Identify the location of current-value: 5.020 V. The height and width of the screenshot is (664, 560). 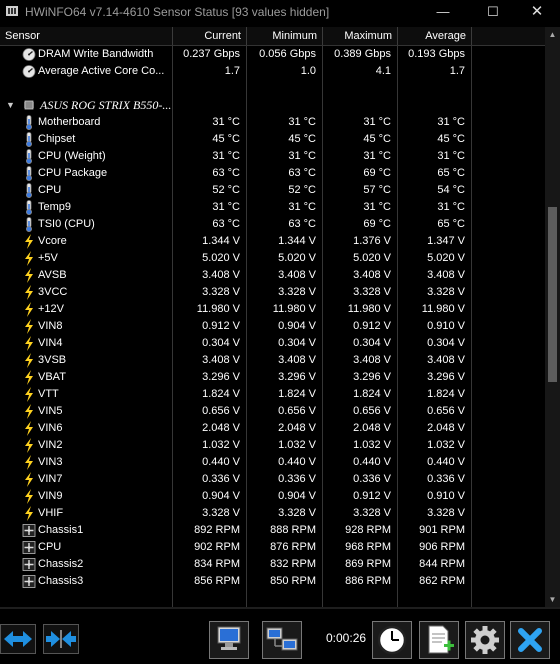
(210, 258).